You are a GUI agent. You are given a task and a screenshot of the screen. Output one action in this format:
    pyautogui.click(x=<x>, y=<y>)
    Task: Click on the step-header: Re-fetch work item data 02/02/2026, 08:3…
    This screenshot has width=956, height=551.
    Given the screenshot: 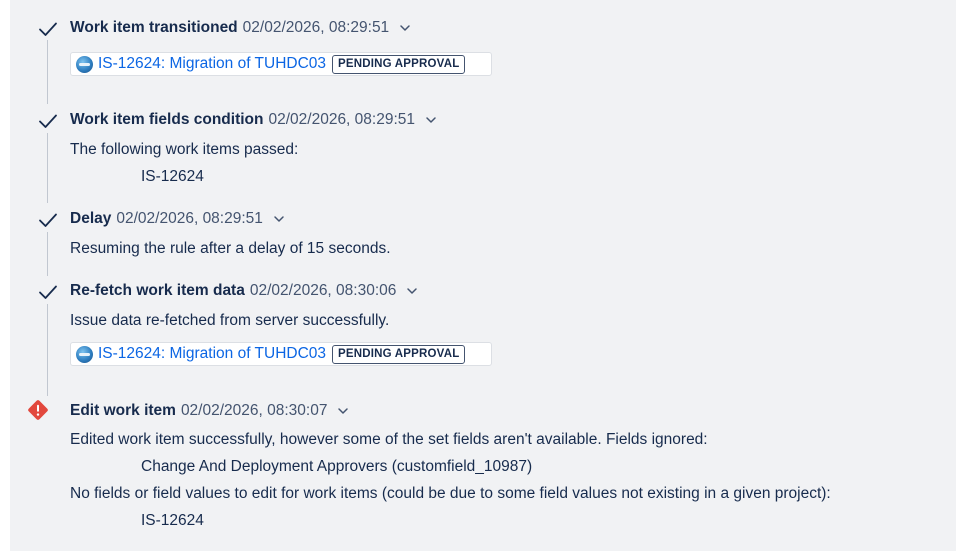 What is the action you would take?
    pyautogui.click(x=245, y=291)
    